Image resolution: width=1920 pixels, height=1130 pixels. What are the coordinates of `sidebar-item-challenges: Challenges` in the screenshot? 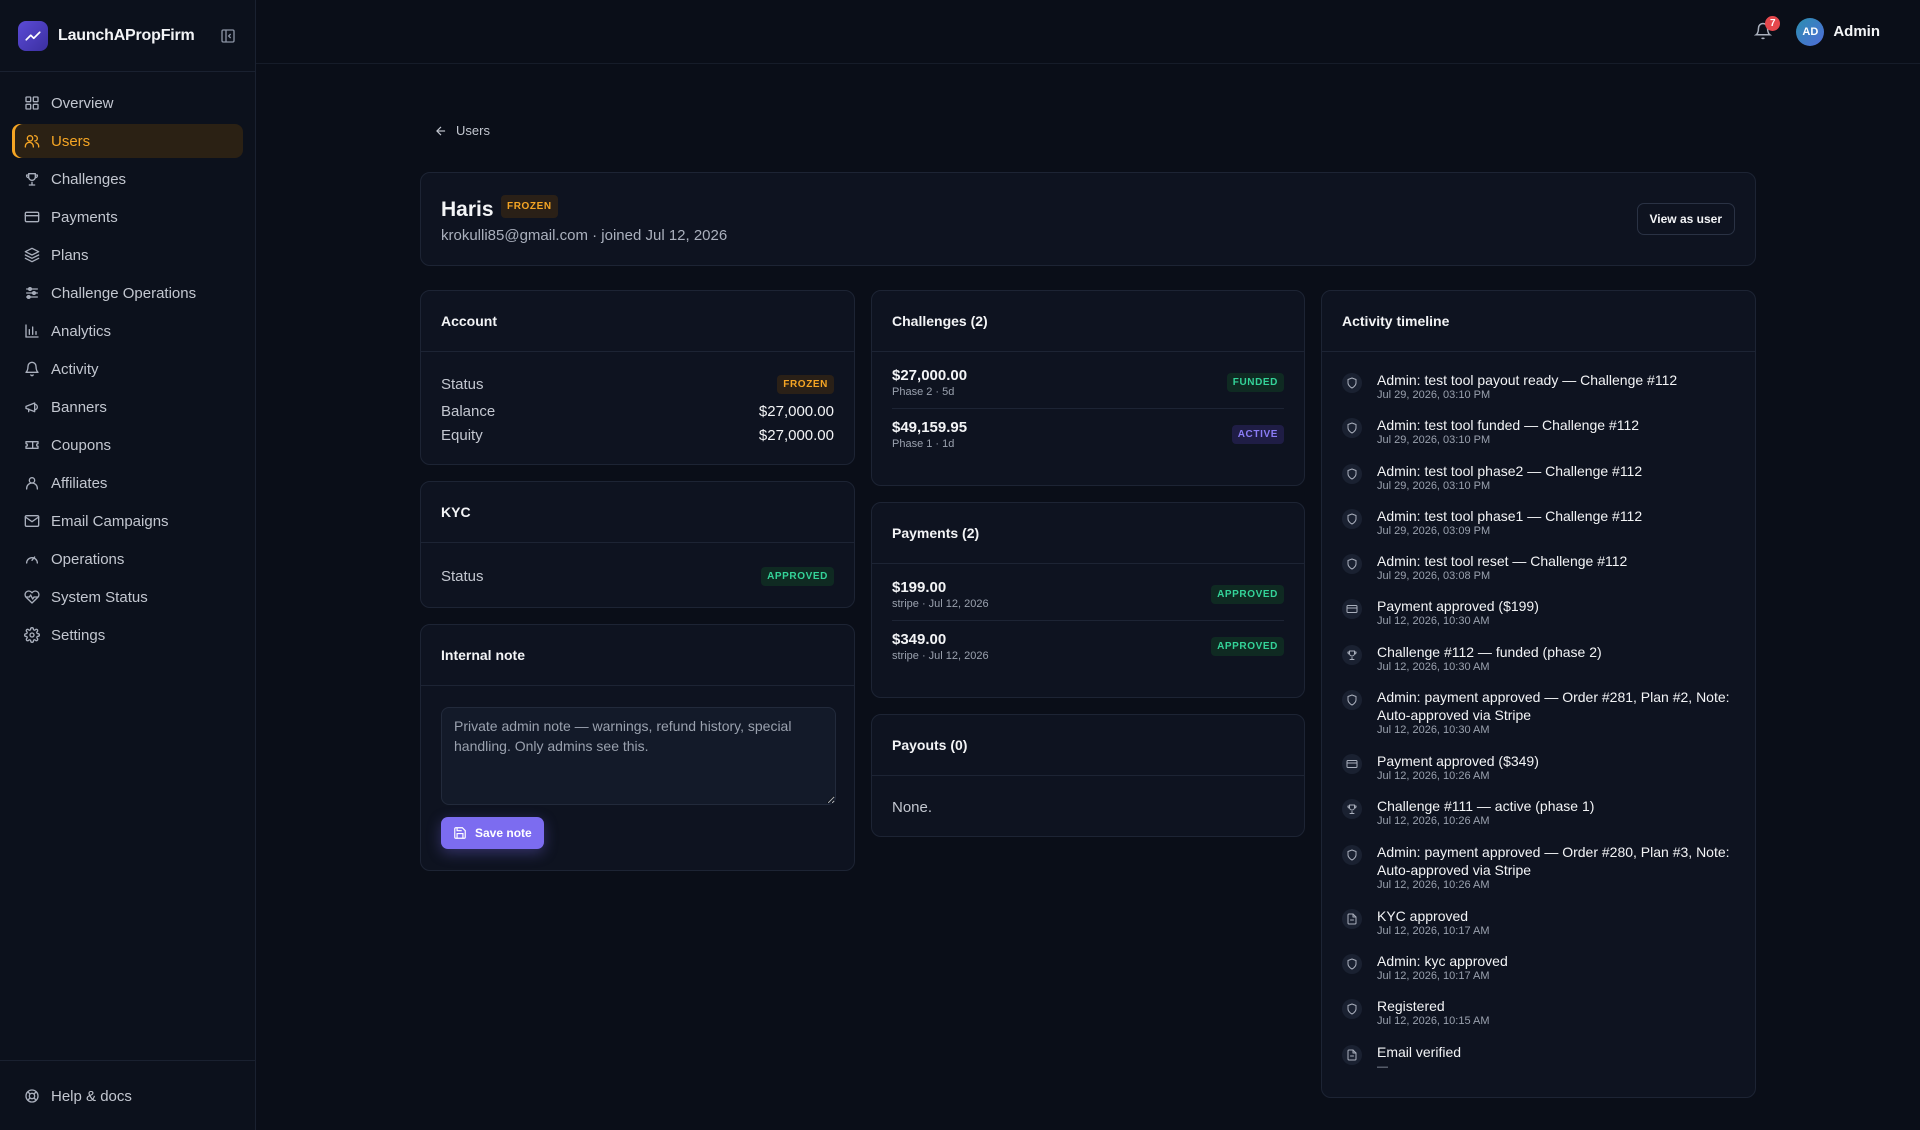 It's located at (127, 179).